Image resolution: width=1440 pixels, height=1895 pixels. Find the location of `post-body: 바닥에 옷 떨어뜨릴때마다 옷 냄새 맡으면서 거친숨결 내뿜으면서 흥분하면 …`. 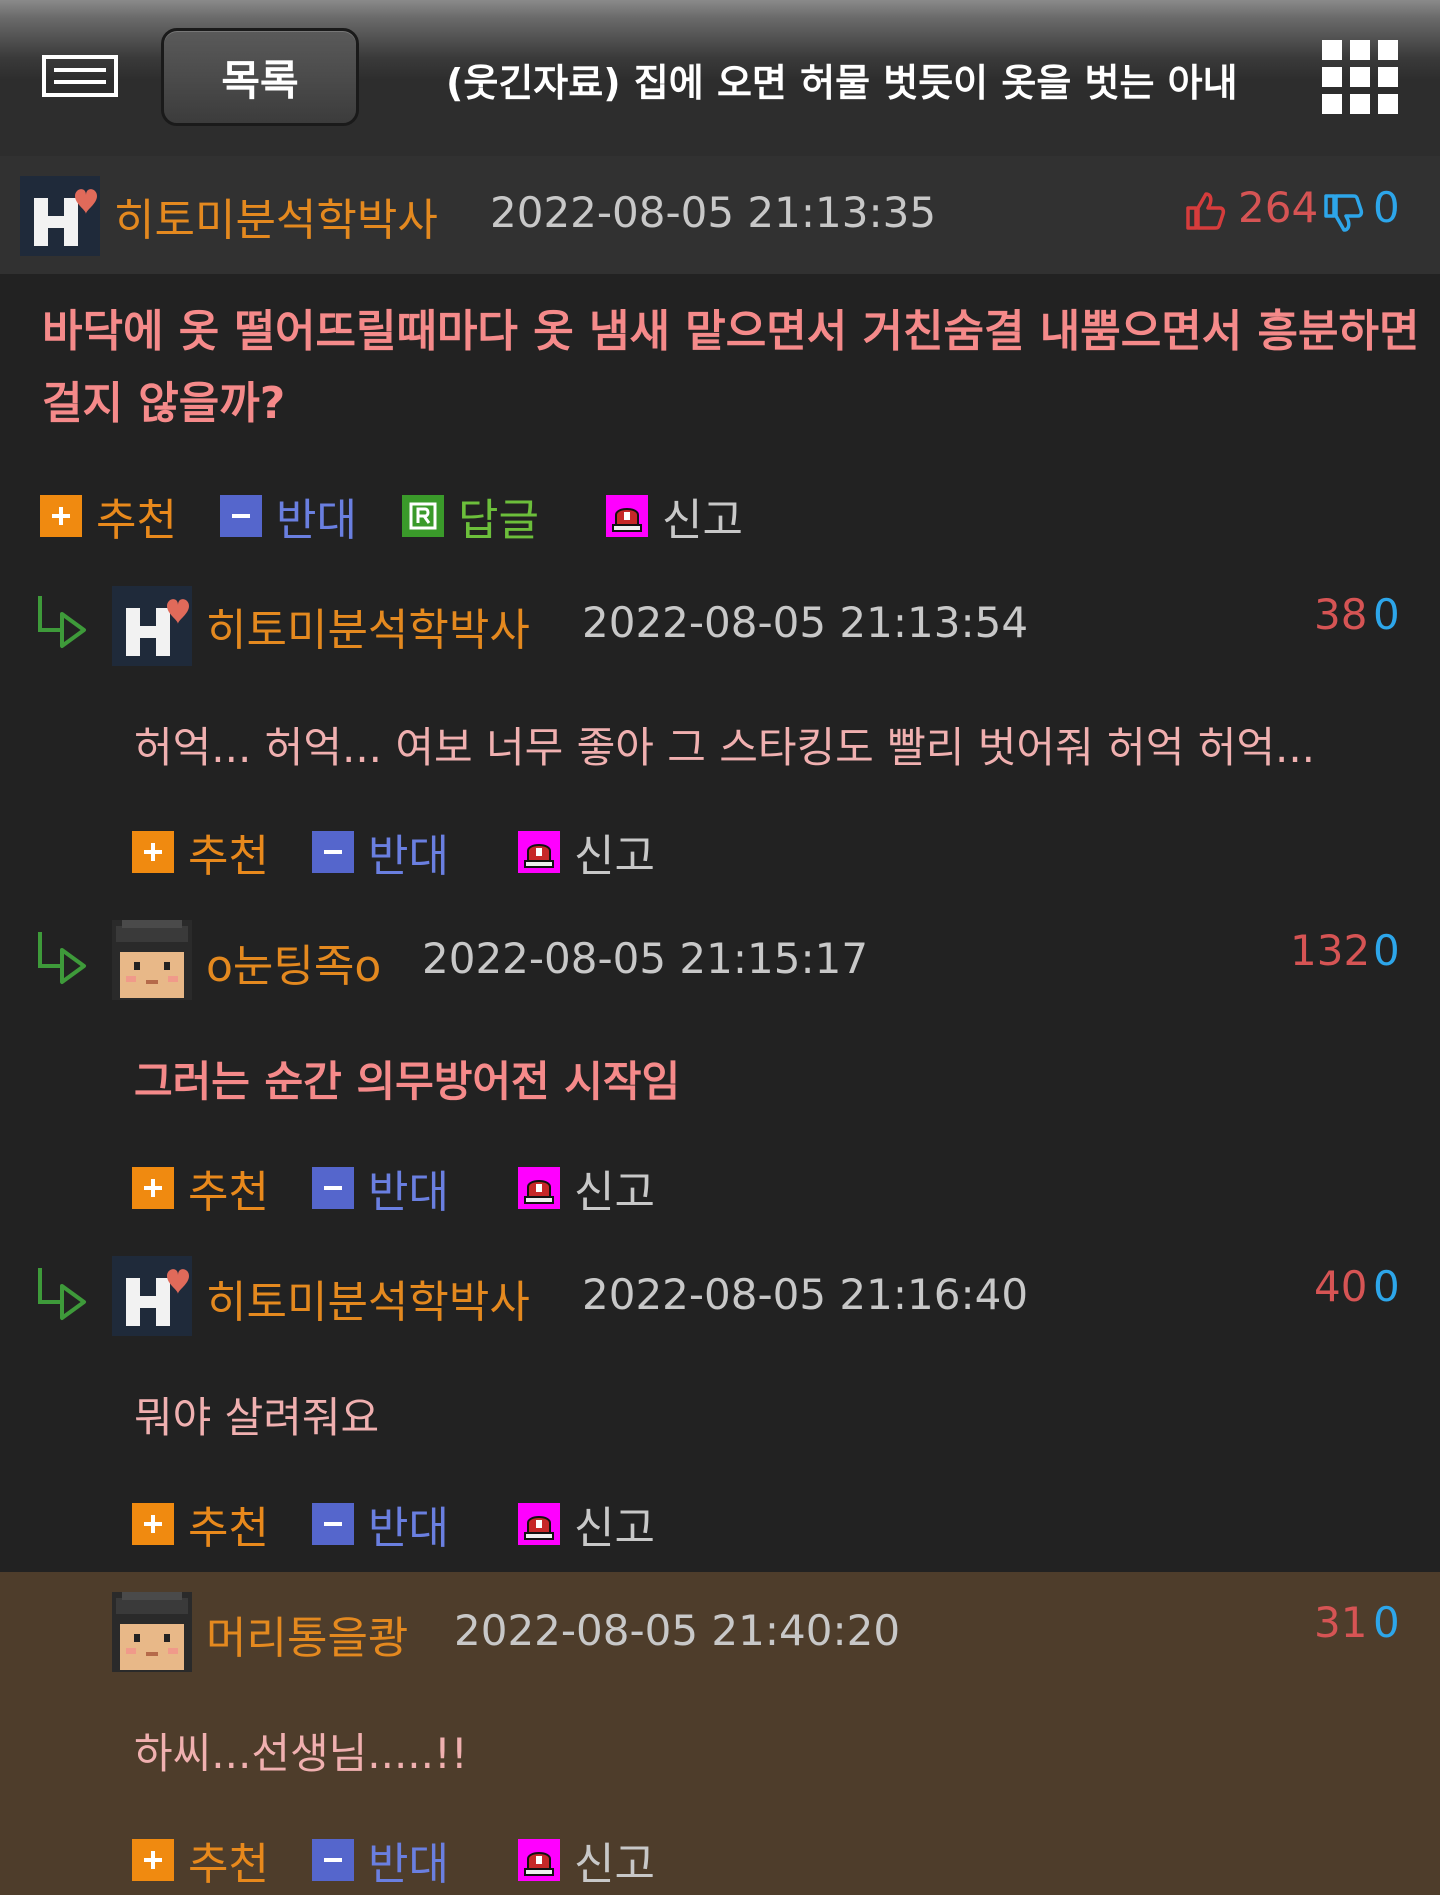

post-body: 바닥에 옷 떨어뜨릴때마다 옷 냄새 맡으면서 거친숨결 내뿜으면서 흥분하면 … is located at coordinates (731, 367).